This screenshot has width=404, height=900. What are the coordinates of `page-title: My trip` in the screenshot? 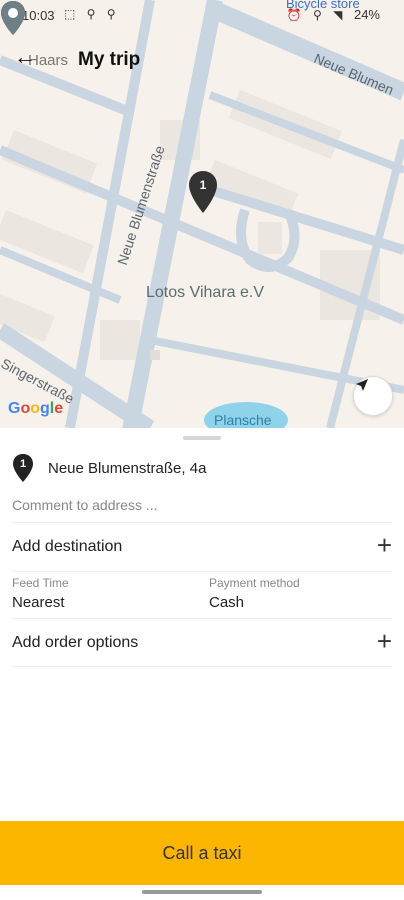 It's located at (109, 59).